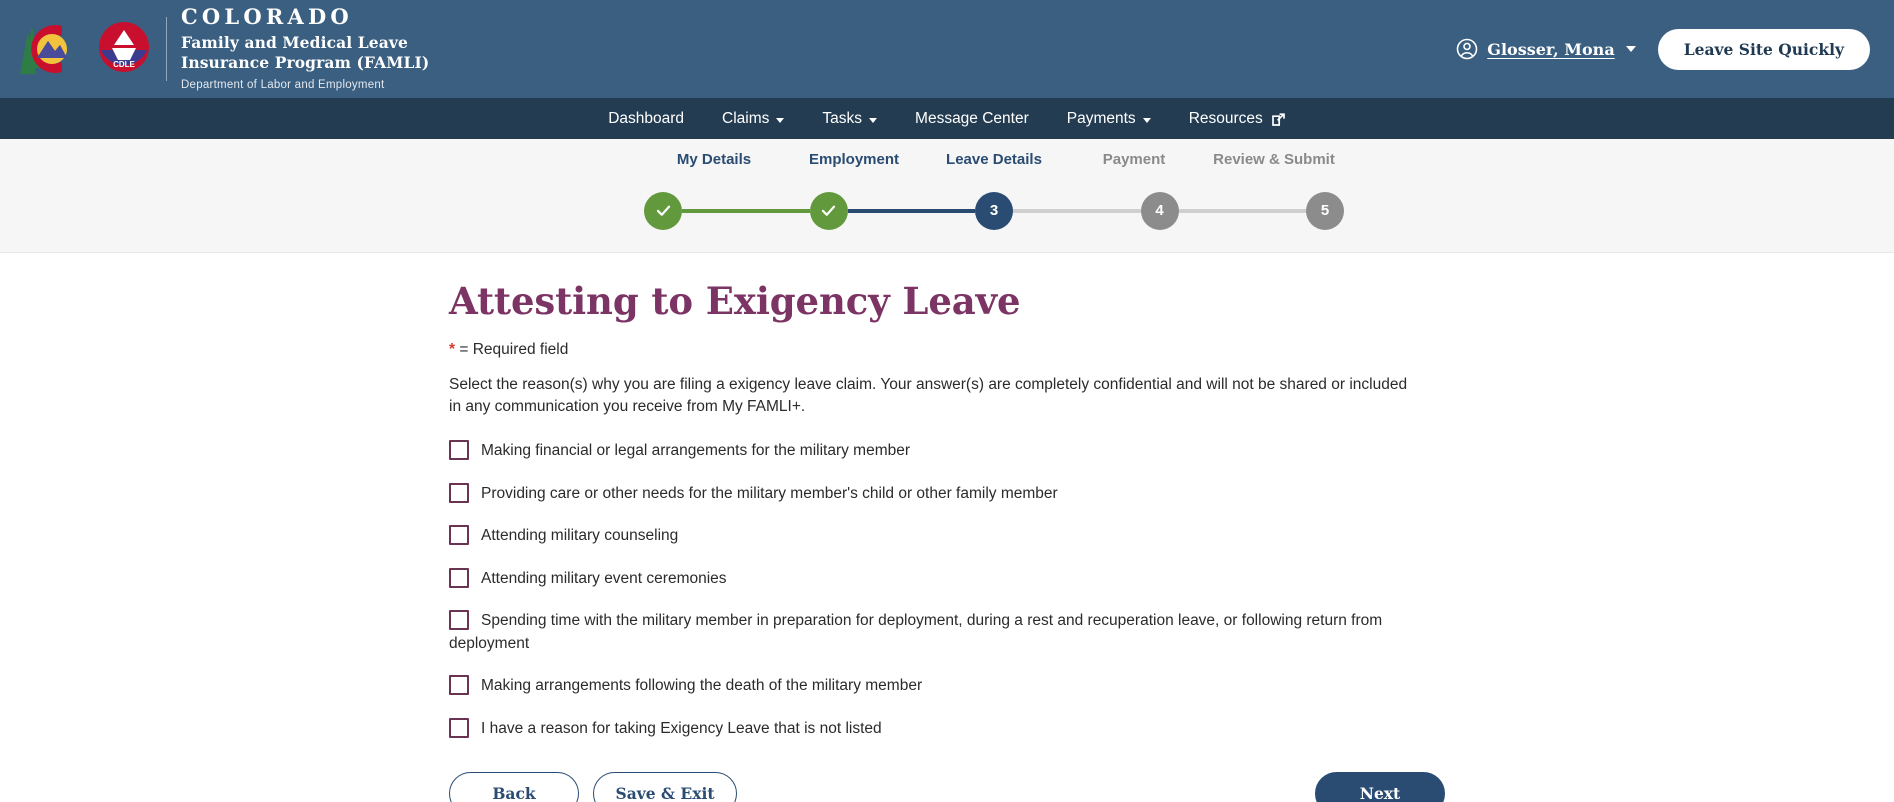 The width and height of the screenshot is (1894, 802). I want to click on external-link-icon, so click(1278, 119).